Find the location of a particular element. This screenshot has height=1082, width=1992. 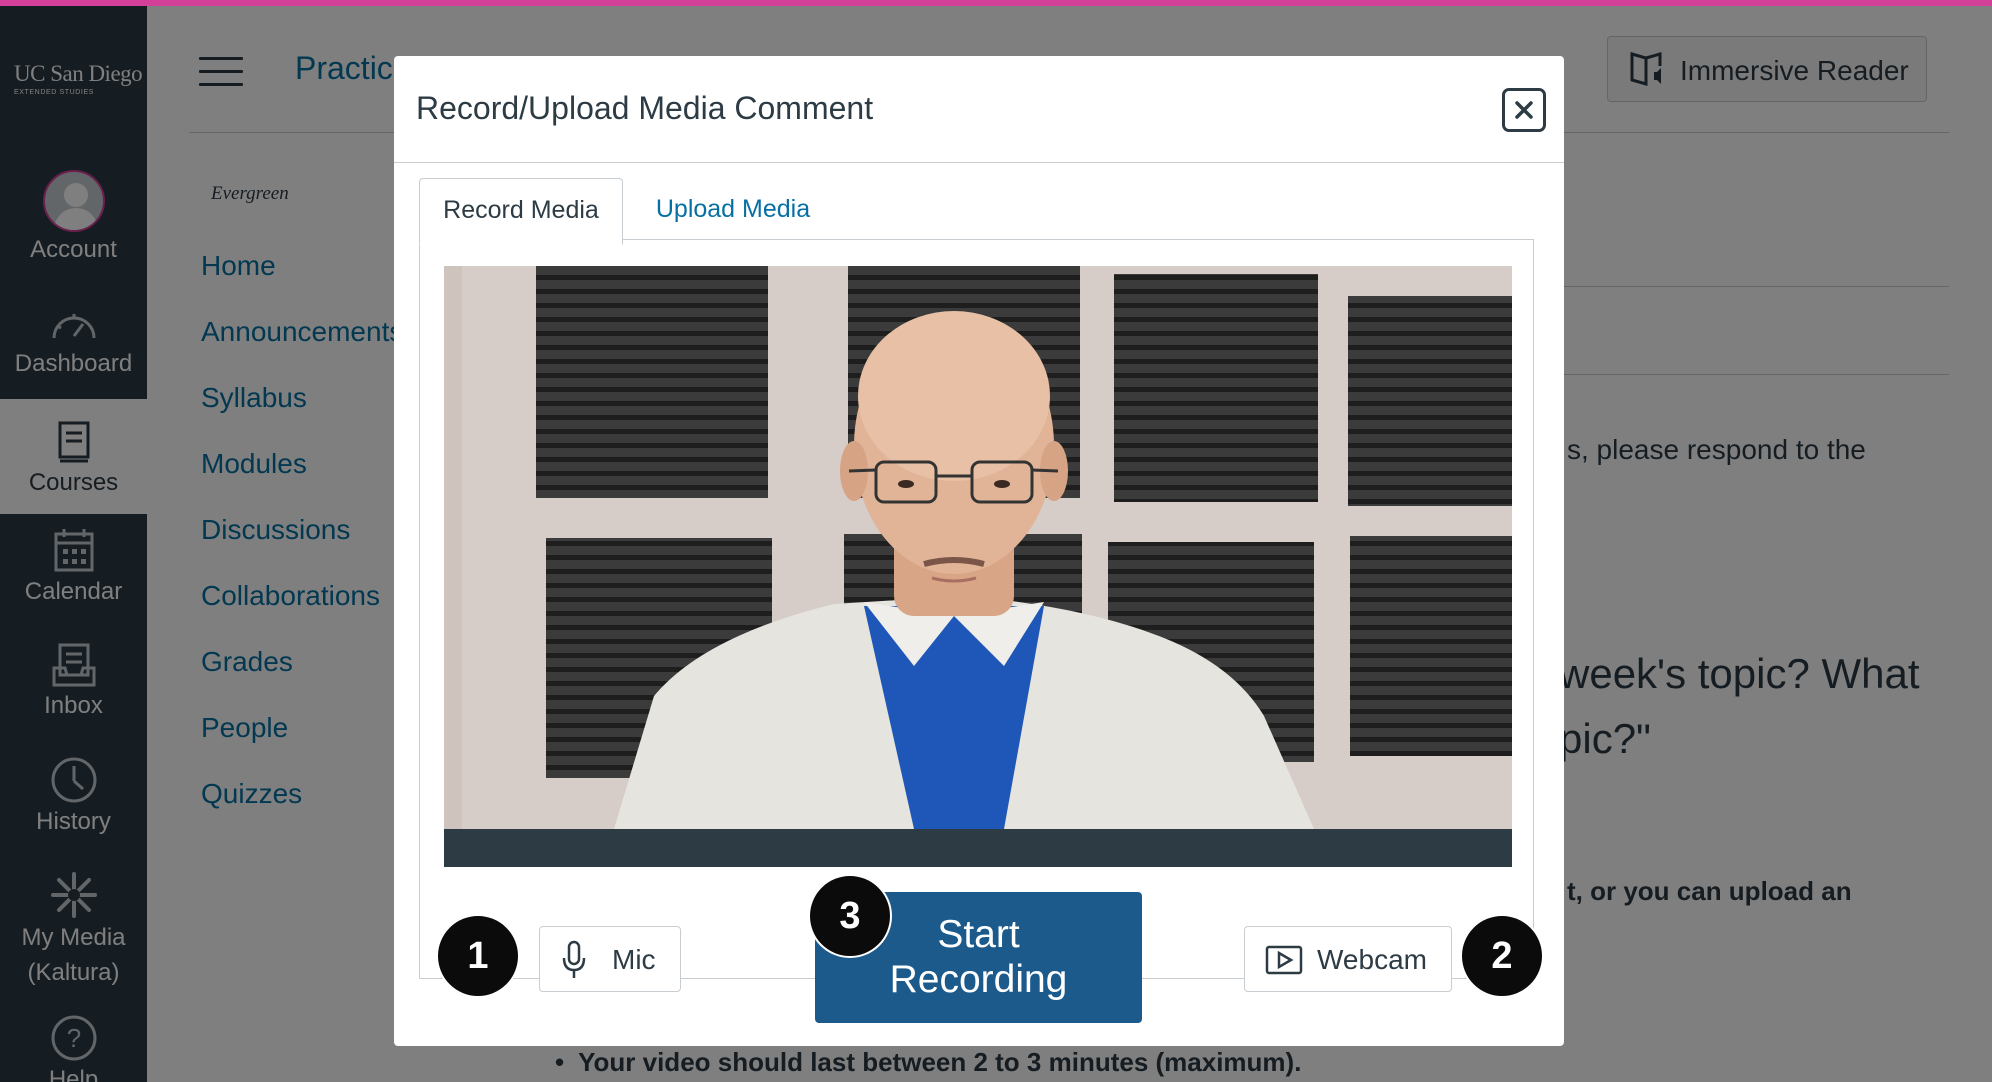

dialog-header: Record/Upload Media Comment is located at coordinates (979, 109).